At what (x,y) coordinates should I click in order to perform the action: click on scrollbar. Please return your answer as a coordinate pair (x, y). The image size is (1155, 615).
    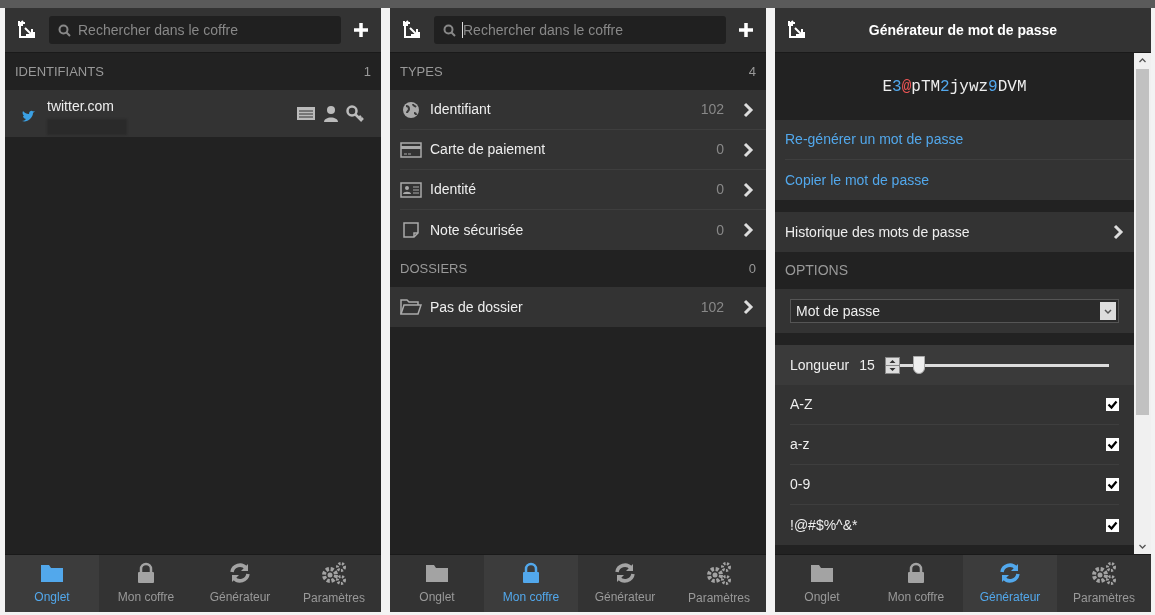
    Looking at the image, I should click on (1142, 303).